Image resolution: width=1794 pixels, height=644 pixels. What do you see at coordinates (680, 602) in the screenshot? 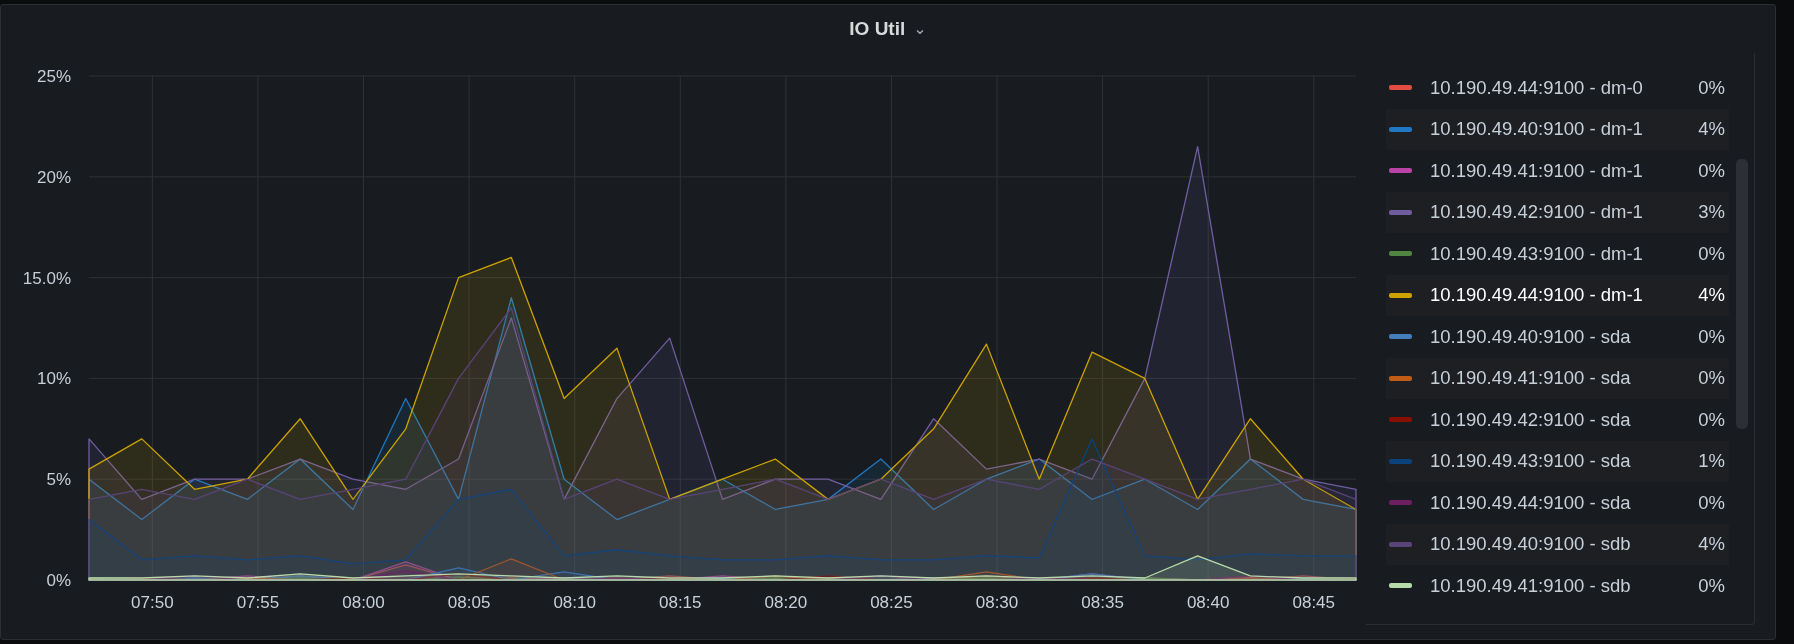
I see `axis-label: 08:15` at bounding box center [680, 602].